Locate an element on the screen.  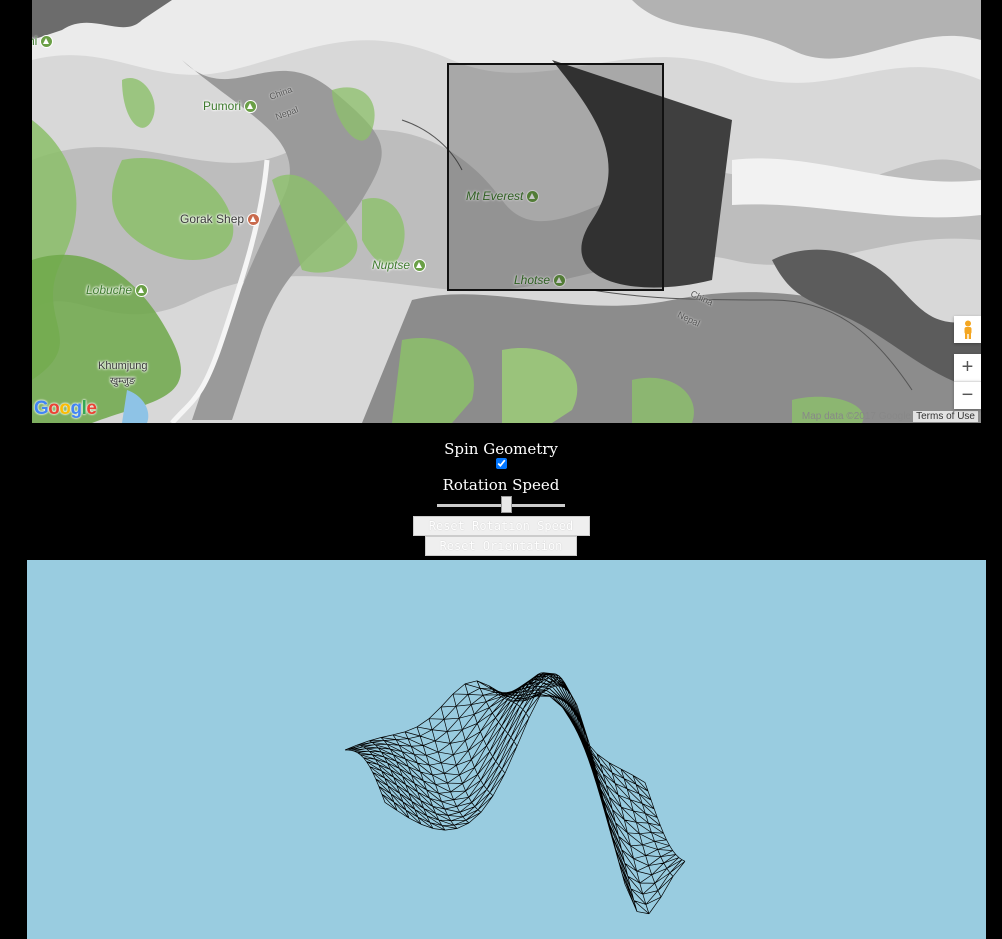
map-data-attribution: Map data ©2017 Google is located at coordinates (856, 416).